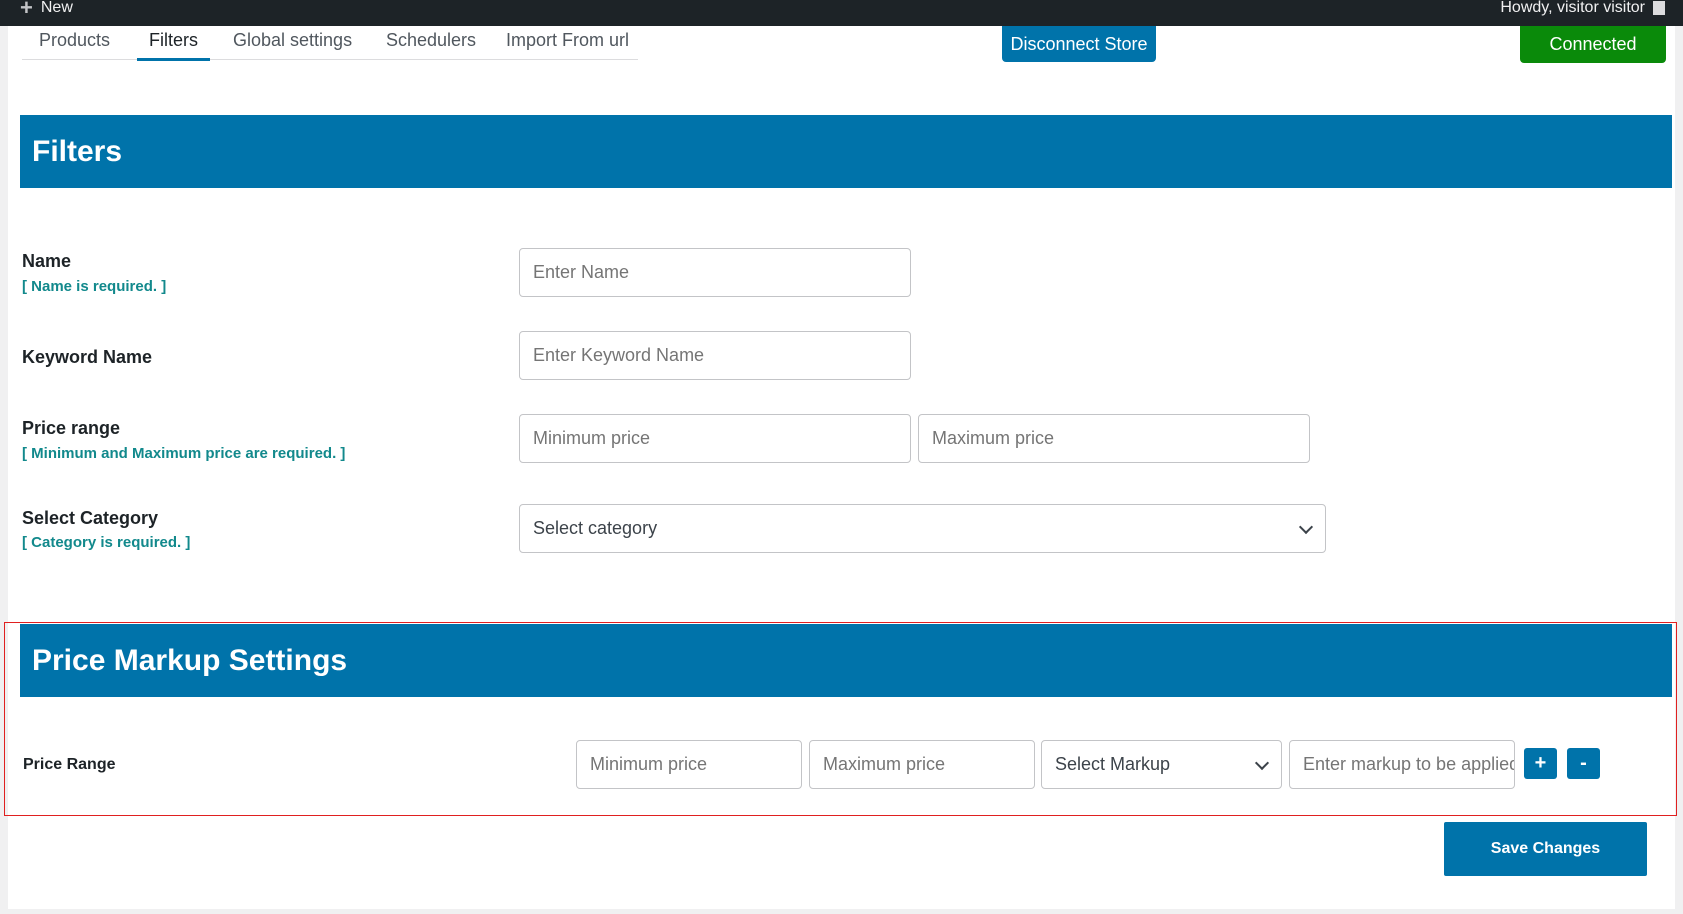 The width and height of the screenshot is (1683, 914). Describe the element at coordinates (71, 428) in the screenshot. I see `price-range-label: Price range` at that location.